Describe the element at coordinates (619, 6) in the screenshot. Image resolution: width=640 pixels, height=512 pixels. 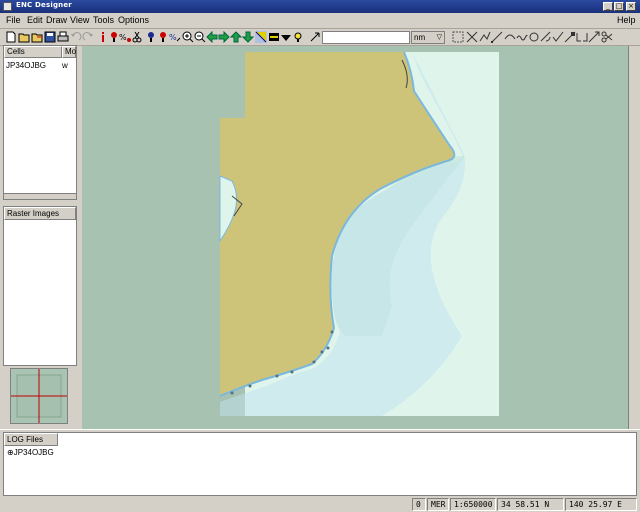
I see `maximize-button: □` at that location.